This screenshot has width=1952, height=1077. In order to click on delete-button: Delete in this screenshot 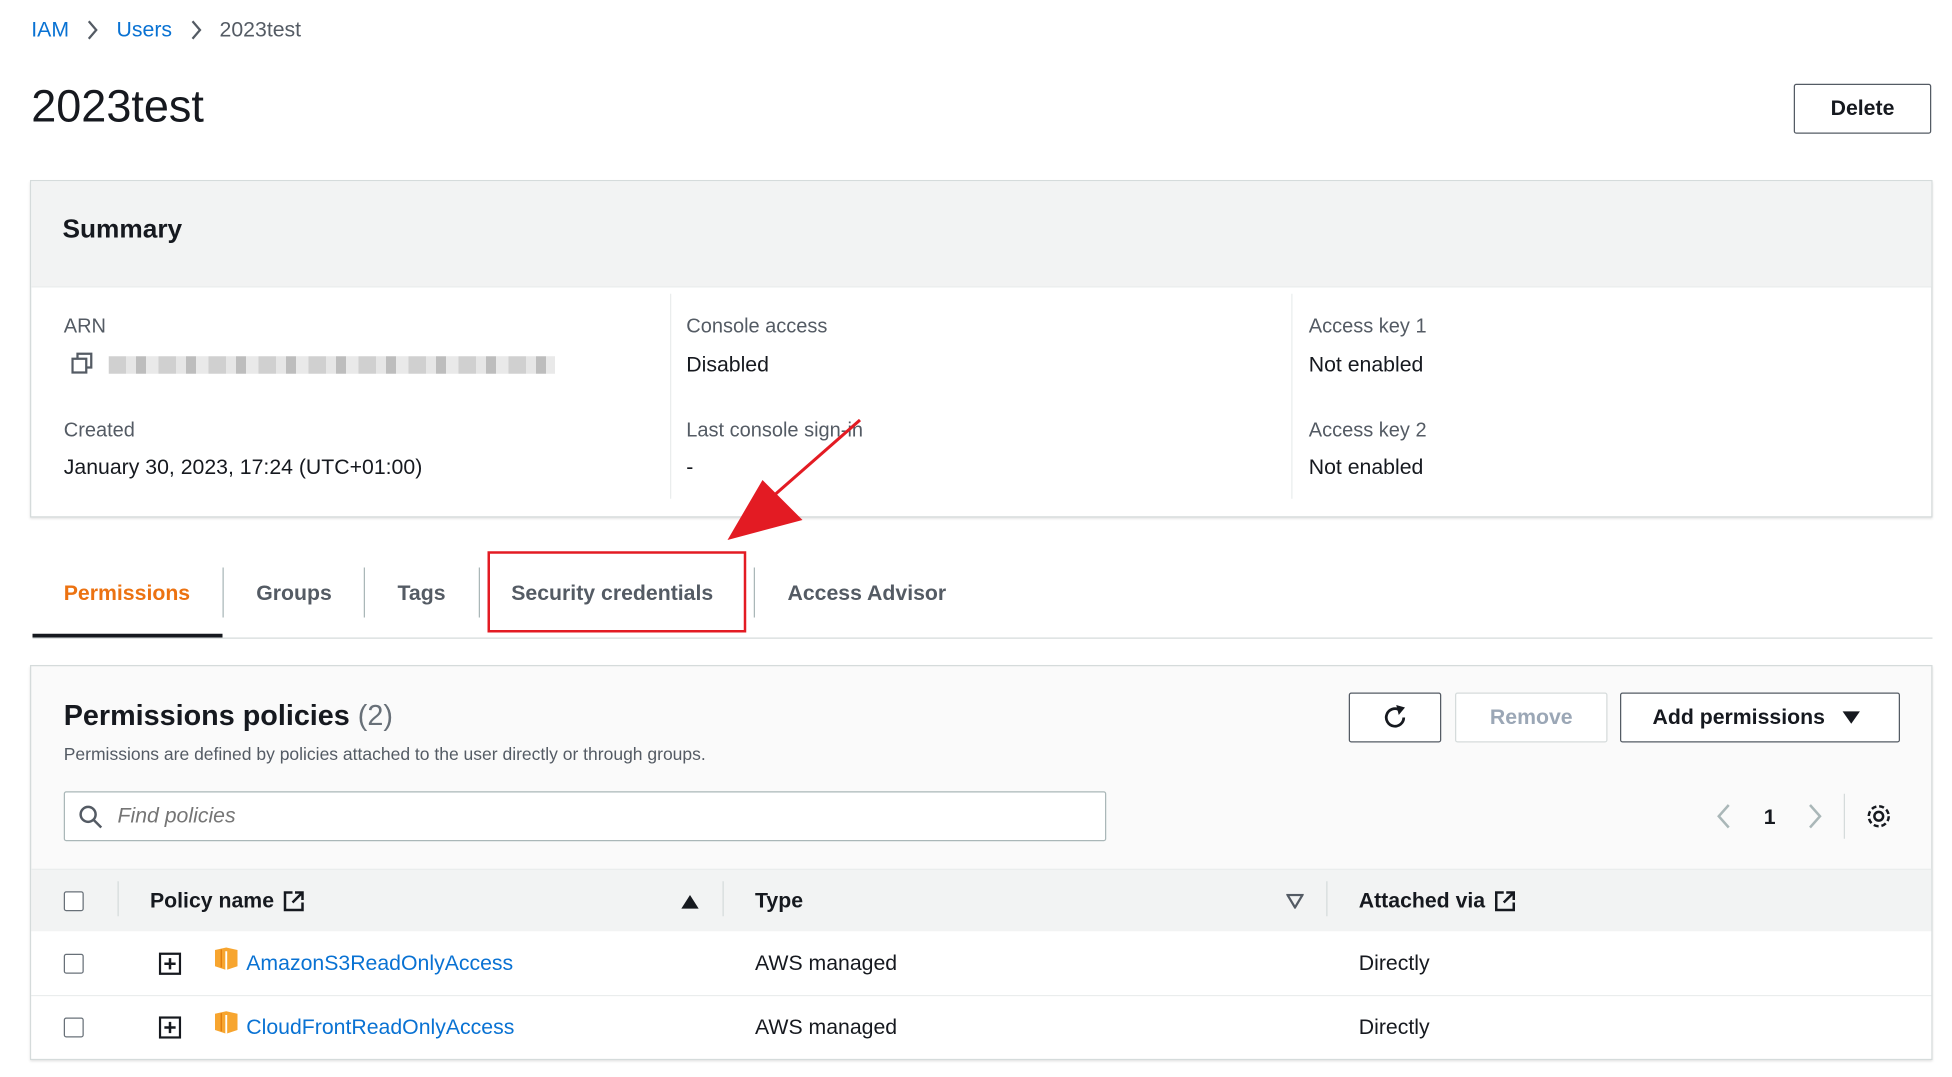, I will do `click(1862, 108)`.